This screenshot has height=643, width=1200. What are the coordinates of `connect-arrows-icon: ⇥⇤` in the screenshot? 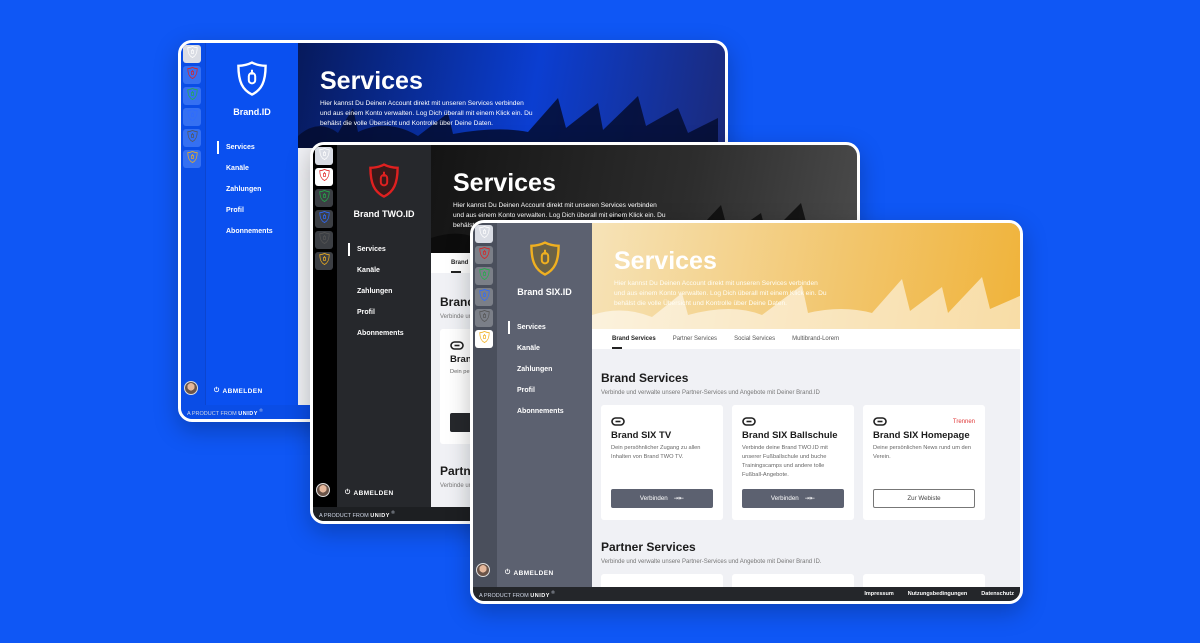 It's located at (810, 498).